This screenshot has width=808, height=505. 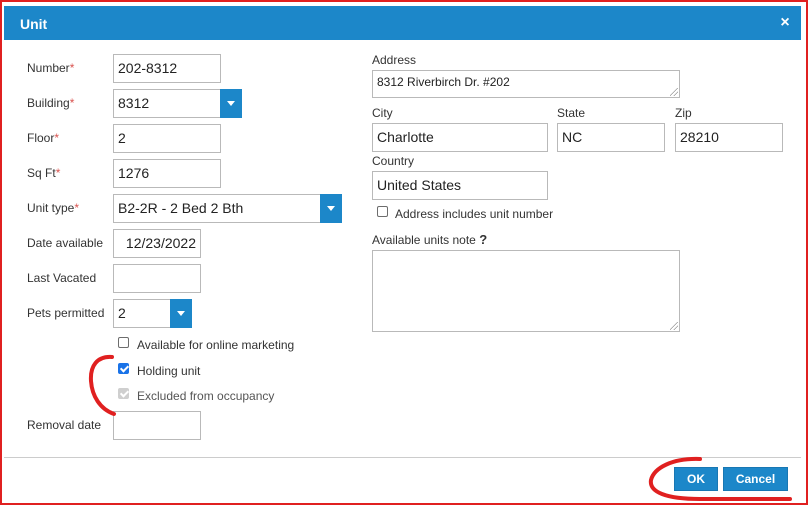 I want to click on building-label: Building*, so click(x=51, y=103).